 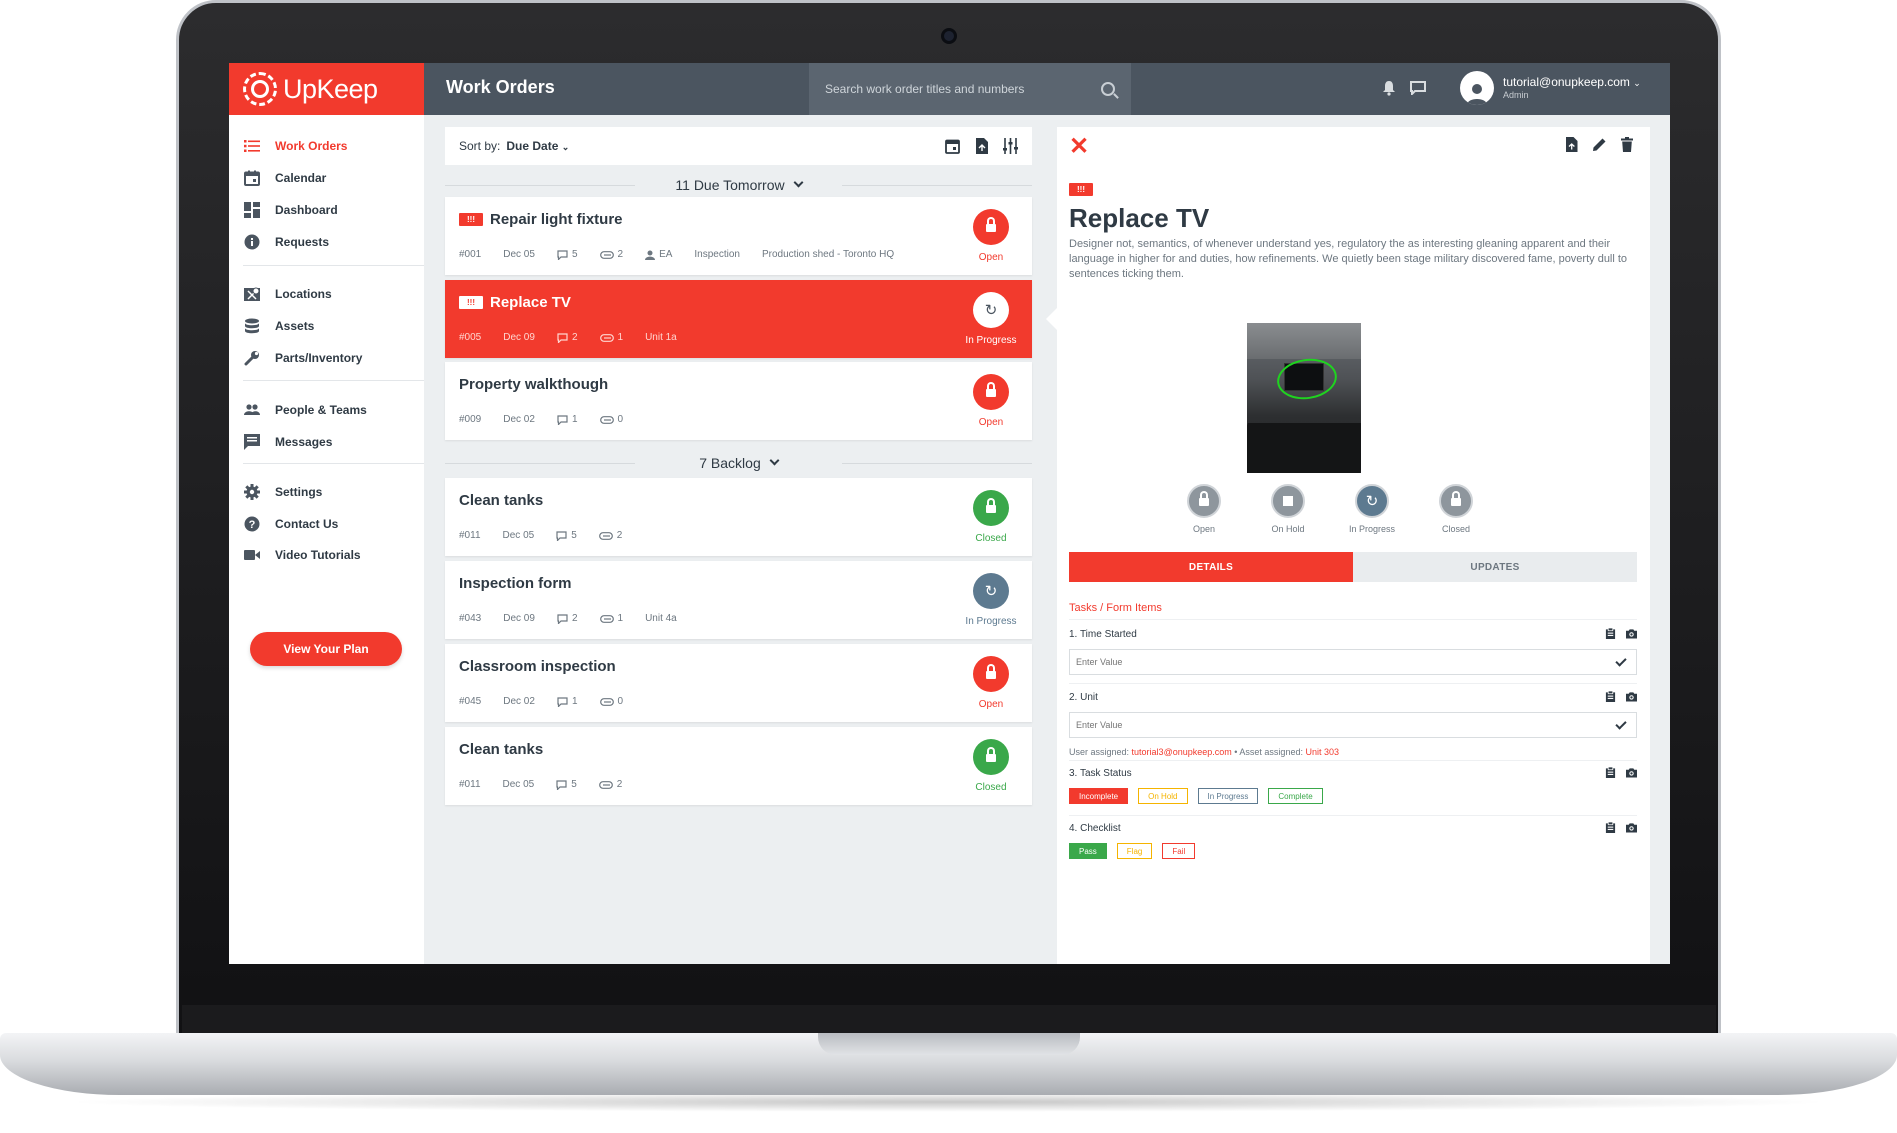 What do you see at coordinates (1389, 88) in the screenshot?
I see `bell-icon` at bounding box center [1389, 88].